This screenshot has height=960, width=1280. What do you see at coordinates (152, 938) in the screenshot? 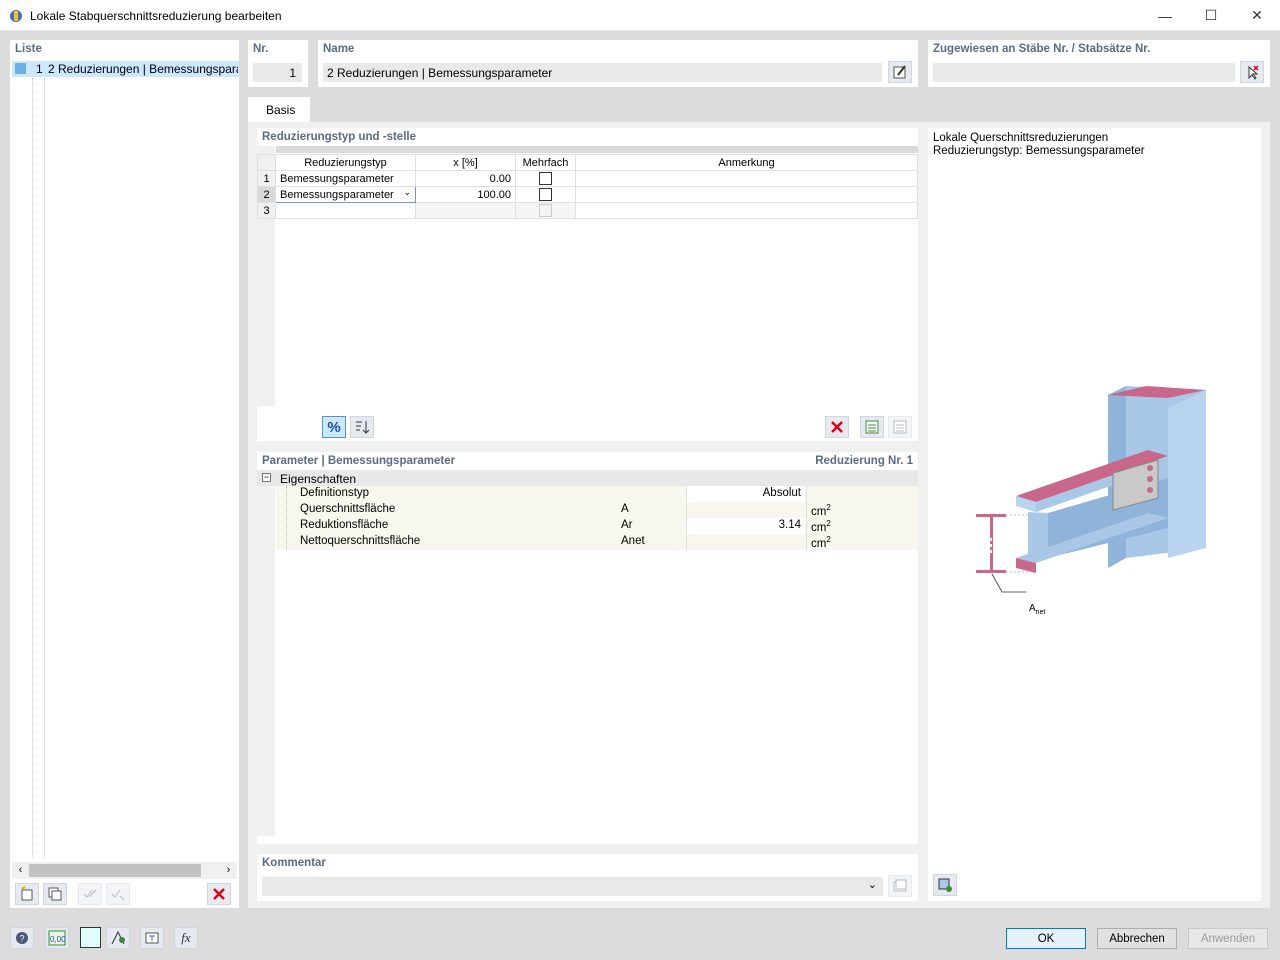
I see `section-button` at bounding box center [152, 938].